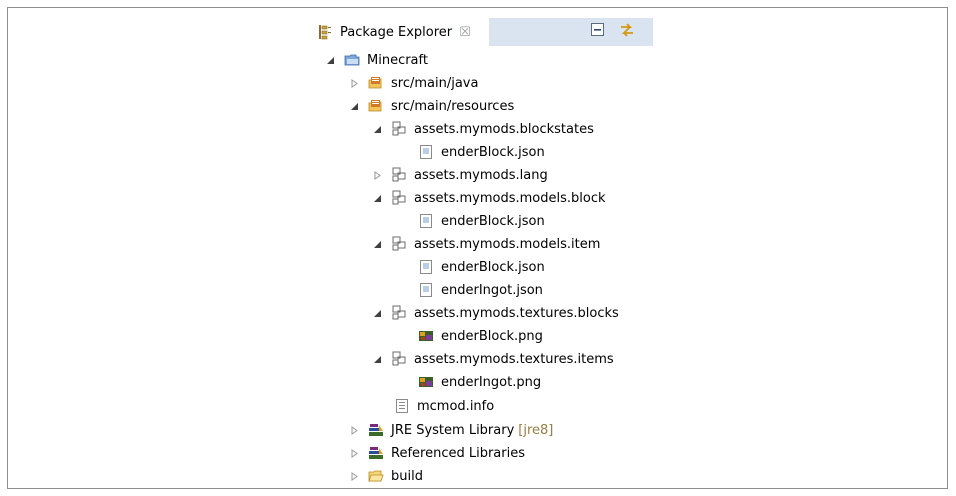 The image size is (956, 496). I want to click on tree-node: enderIngot.png, so click(469, 382).